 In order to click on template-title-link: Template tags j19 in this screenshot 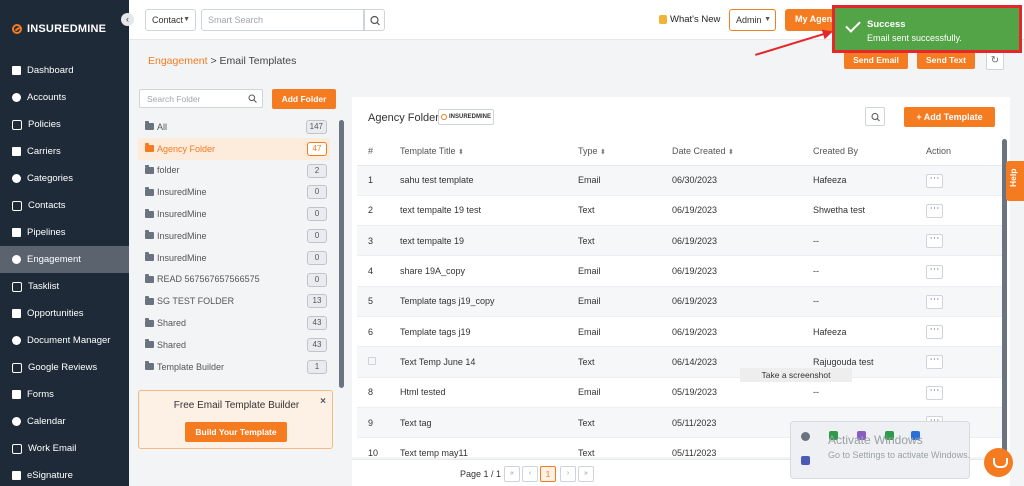, I will do `click(483, 332)`.